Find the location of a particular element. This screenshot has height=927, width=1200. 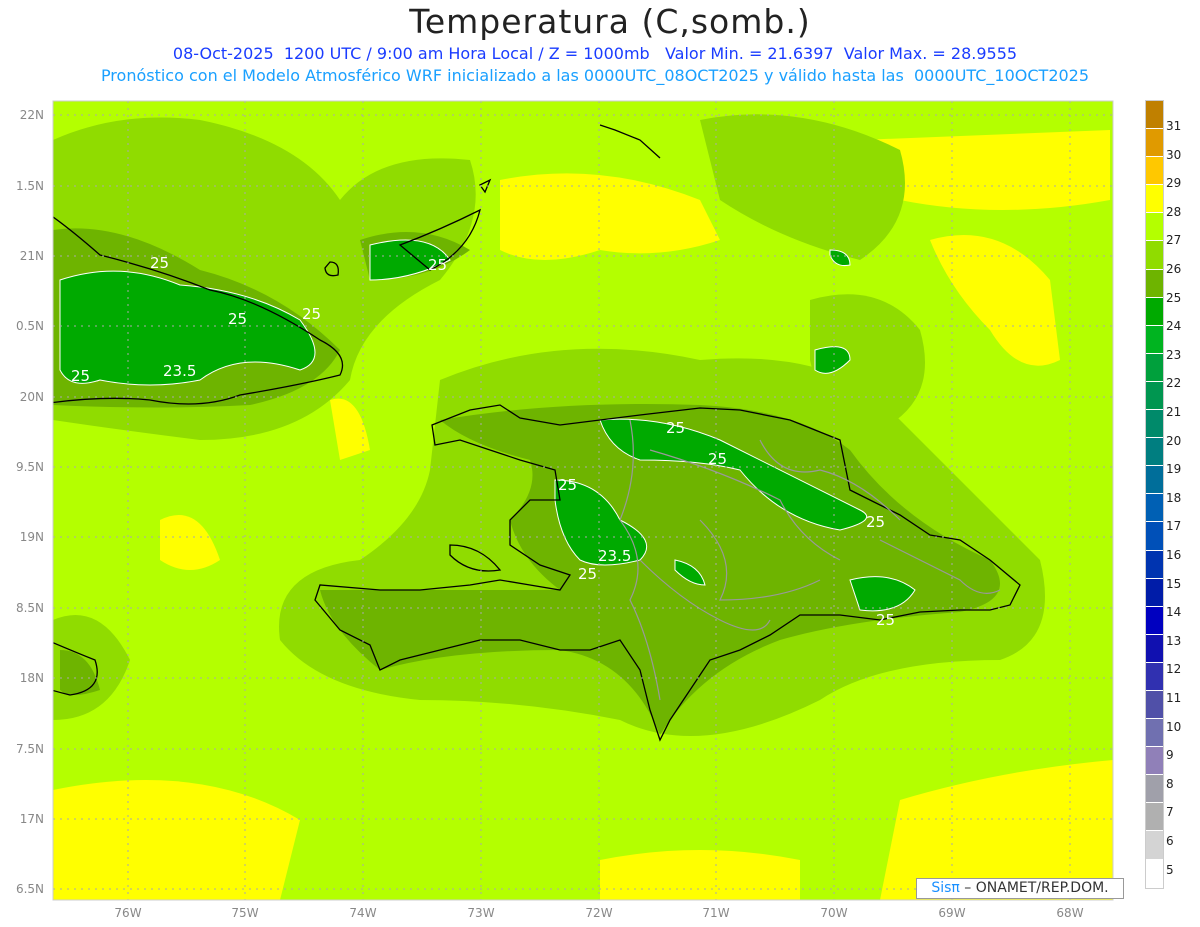

lat-label: 18N is located at coordinates (31, 678).